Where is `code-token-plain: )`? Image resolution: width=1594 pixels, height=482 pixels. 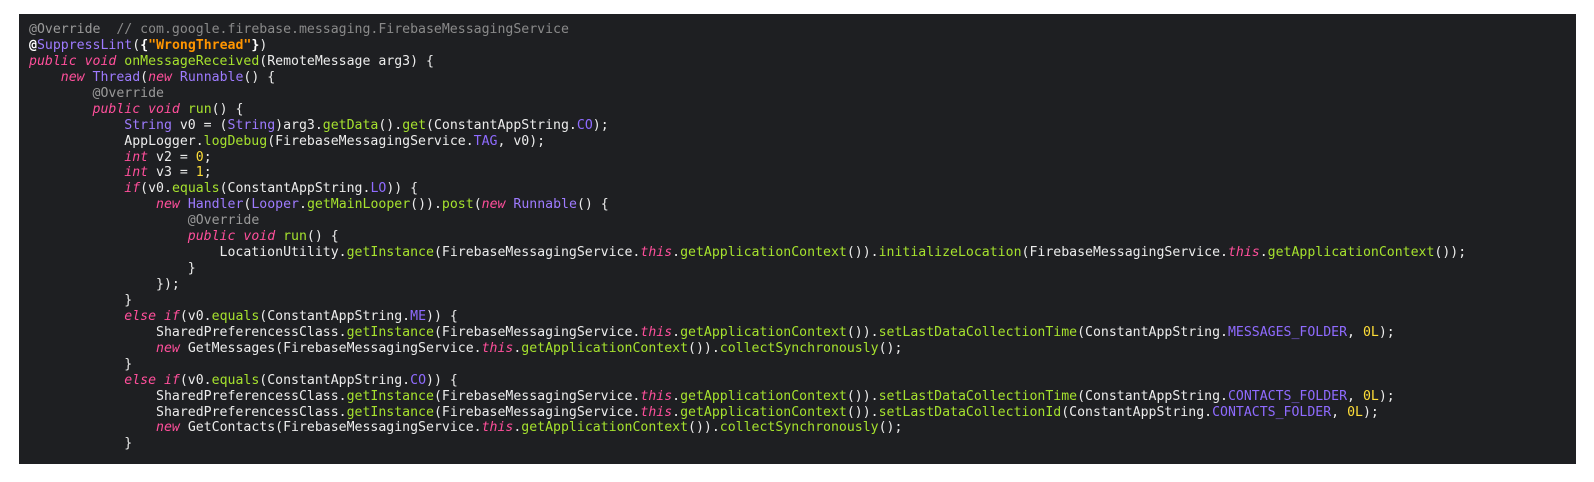 code-token-plain: ) is located at coordinates (263, 45).